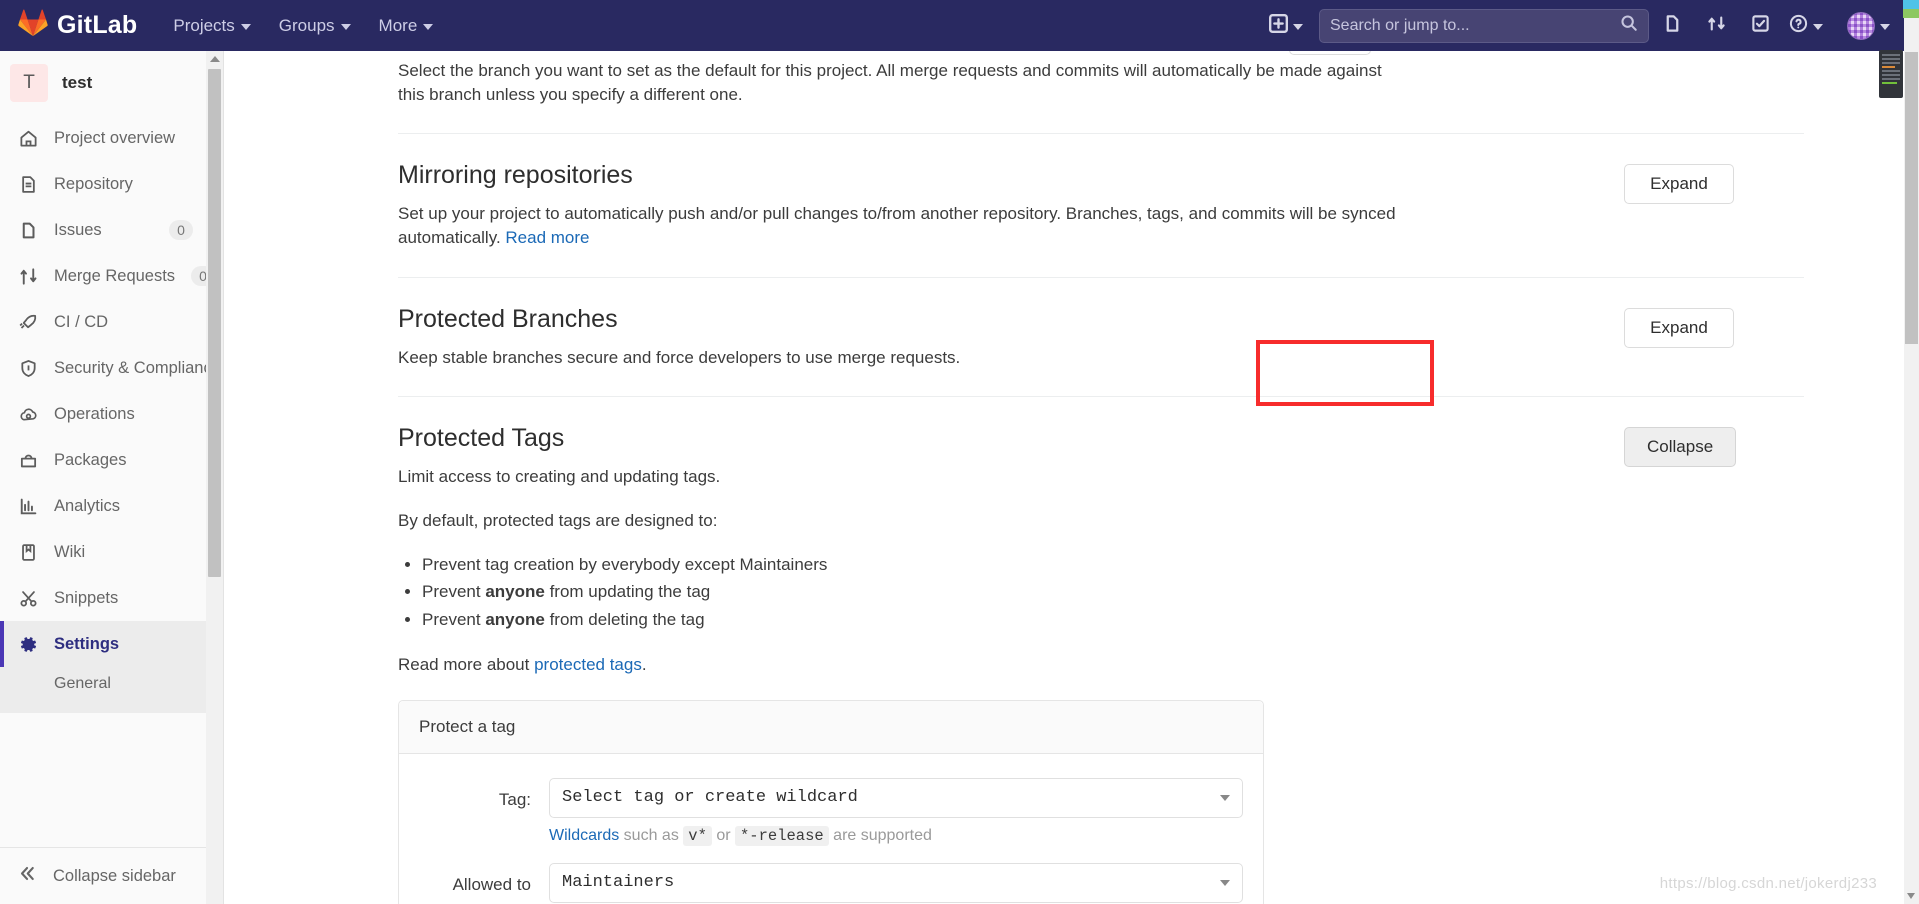 This screenshot has width=1919, height=904. I want to click on scissors-icon, so click(28, 598).